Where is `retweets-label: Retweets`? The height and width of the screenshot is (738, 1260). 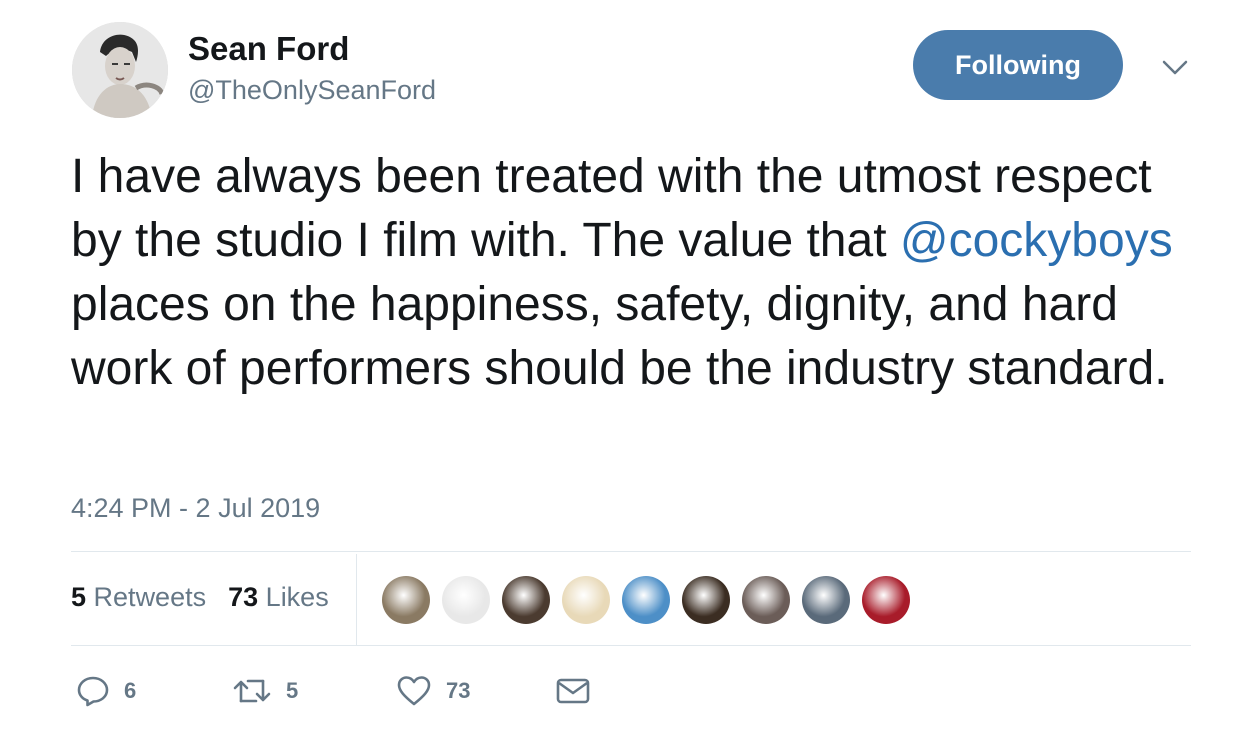
retweets-label: Retweets is located at coordinates (150, 597).